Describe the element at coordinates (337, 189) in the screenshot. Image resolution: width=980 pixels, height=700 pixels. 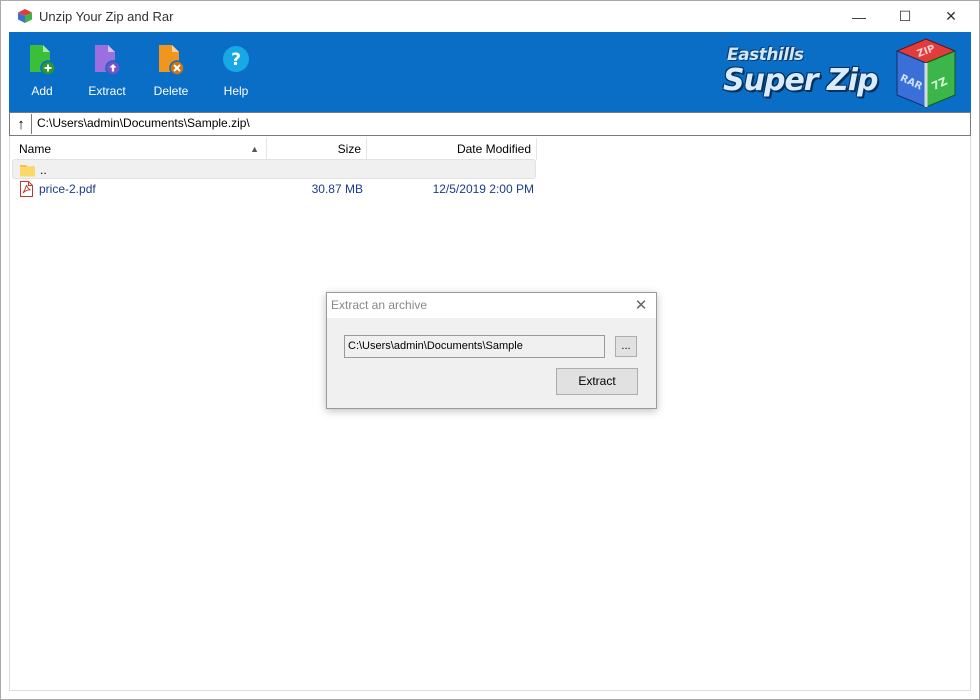
I see `file-size: 30.87 MB` at that location.